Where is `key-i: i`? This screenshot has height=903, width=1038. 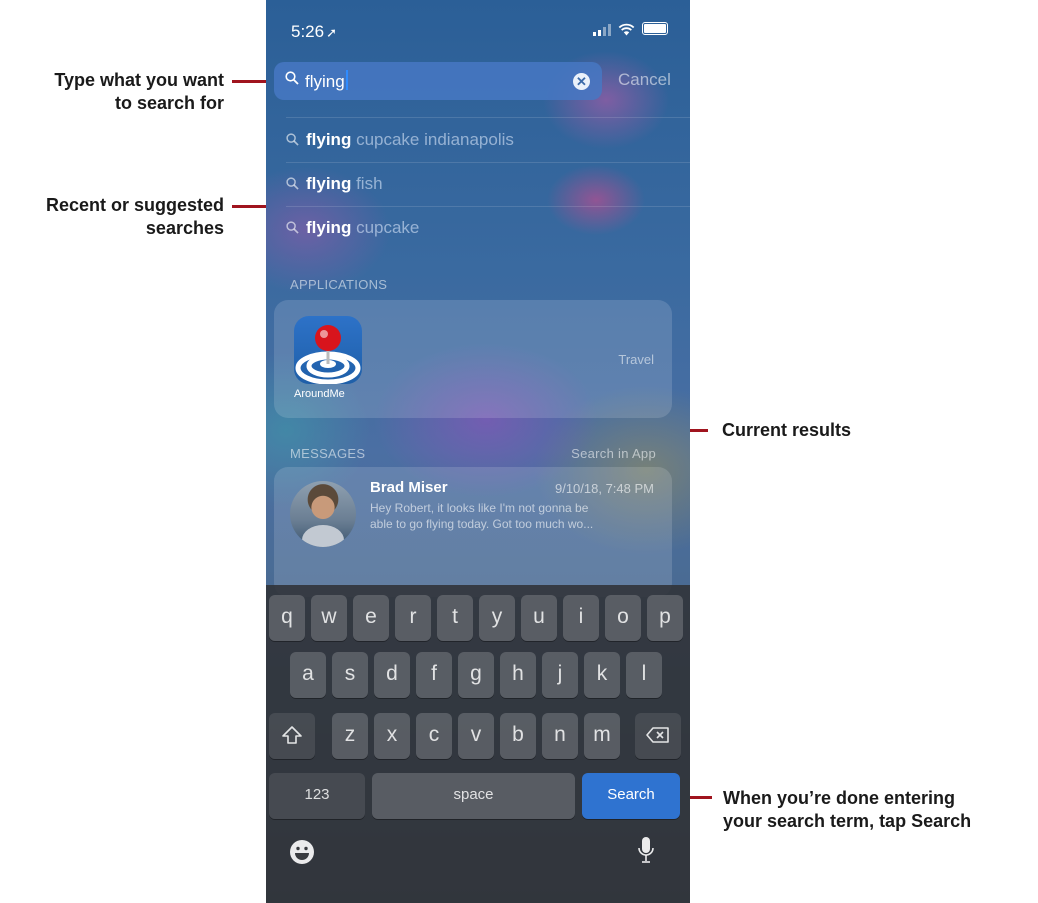
key-i: i is located at coordinates (581, 618).